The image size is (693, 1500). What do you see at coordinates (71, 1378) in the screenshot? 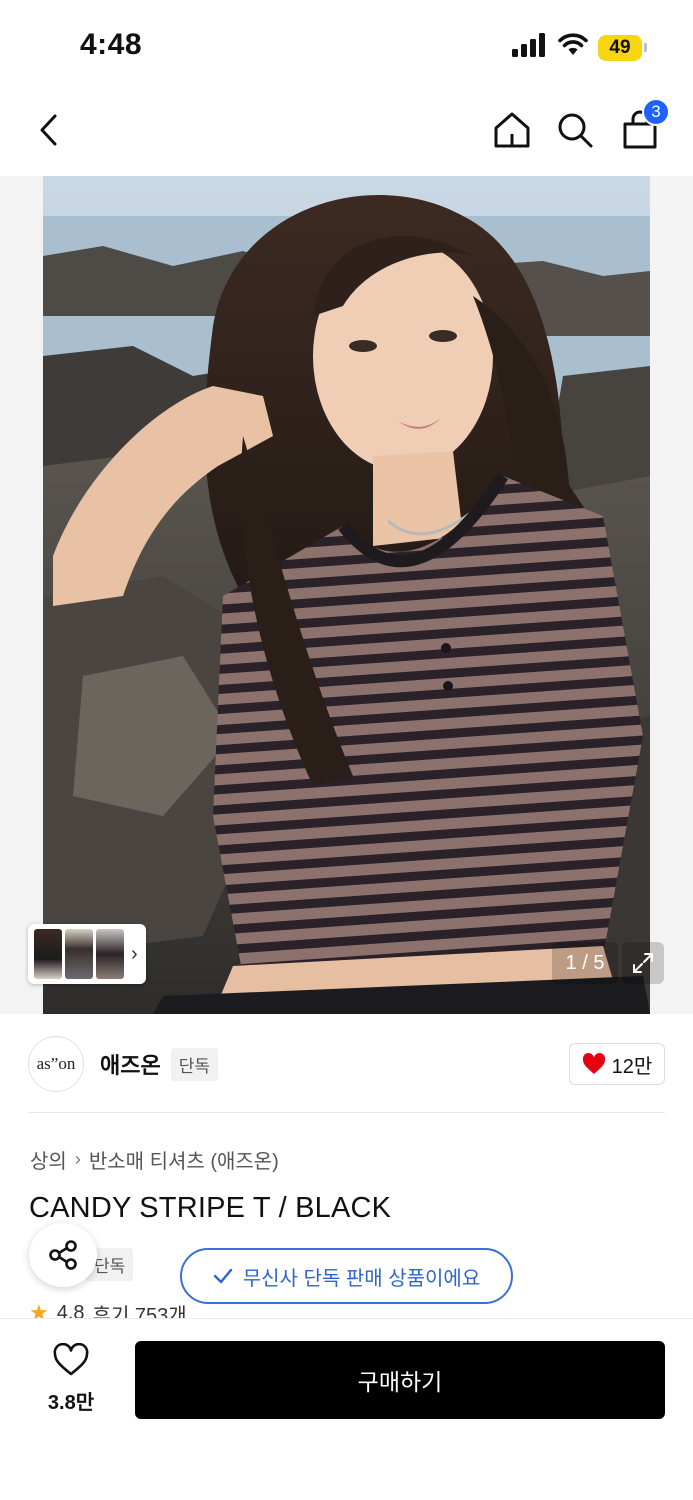
I see `wishlist-button: 3.8만` at bounding box center [71, 1378].